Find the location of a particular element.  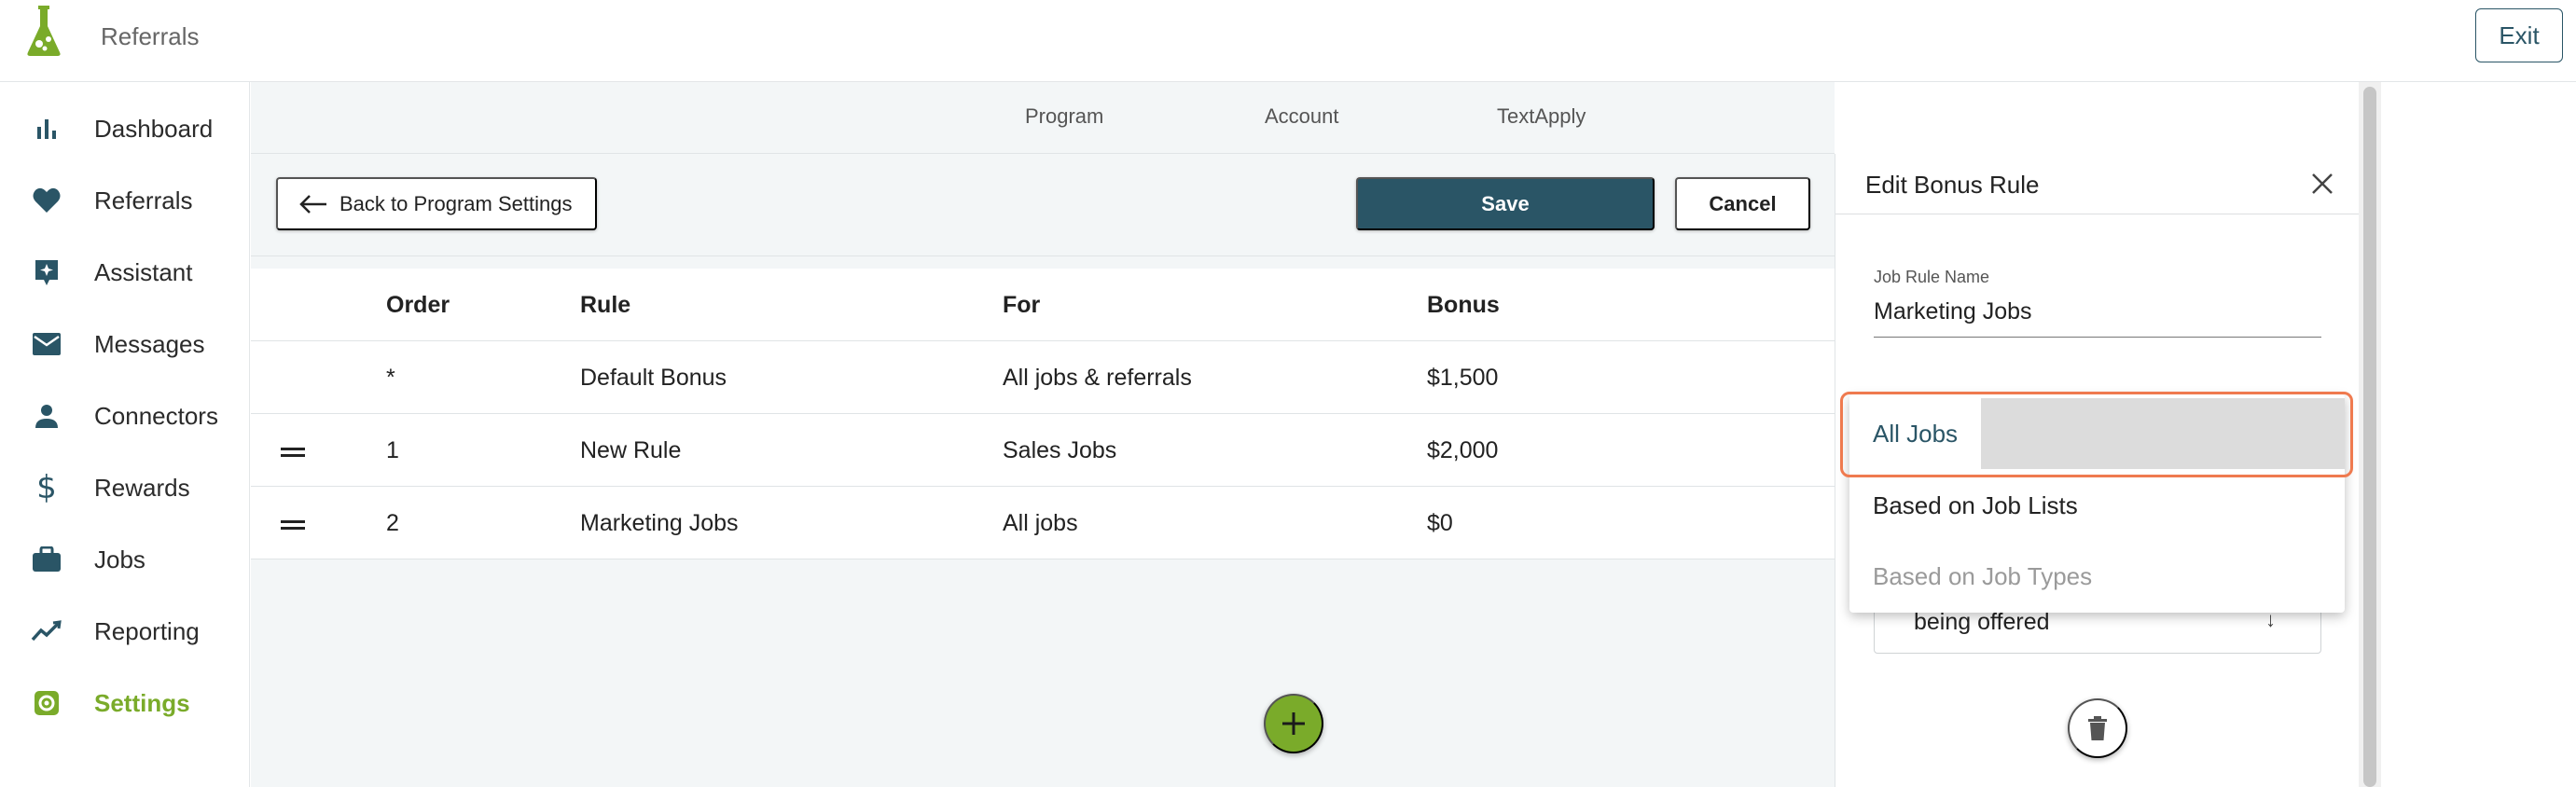

back-to-program-settings-button: Back to Program Settings is located at coordinates (436, 204).